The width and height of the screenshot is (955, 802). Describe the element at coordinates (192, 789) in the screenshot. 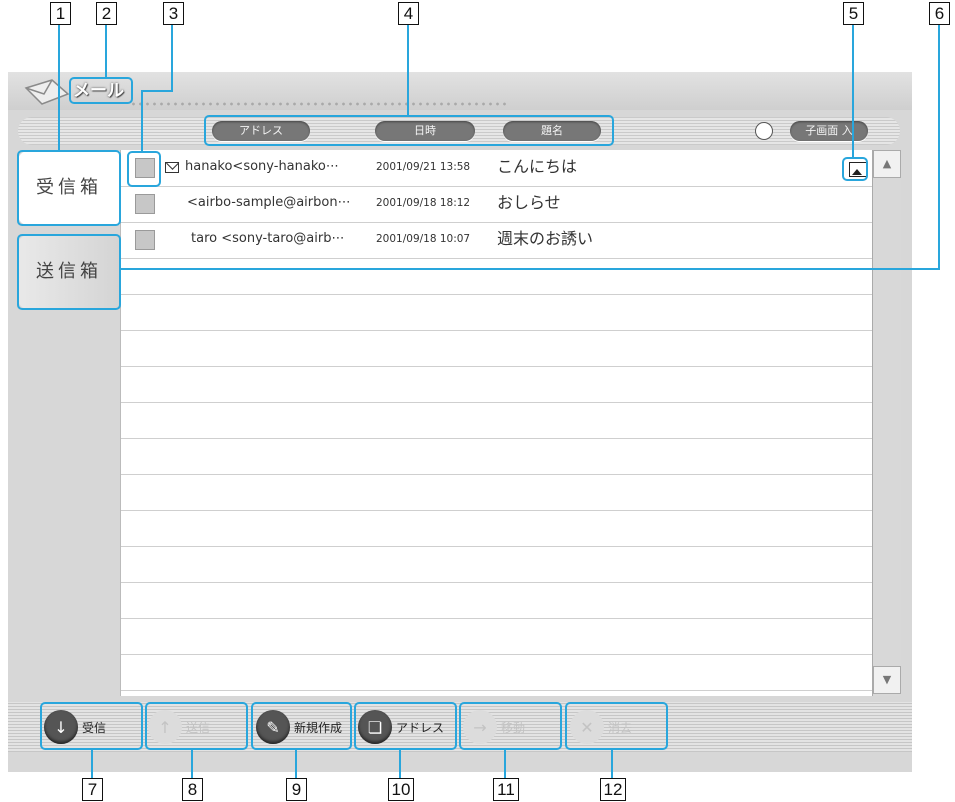

I see `callout-8: 8` at that location.